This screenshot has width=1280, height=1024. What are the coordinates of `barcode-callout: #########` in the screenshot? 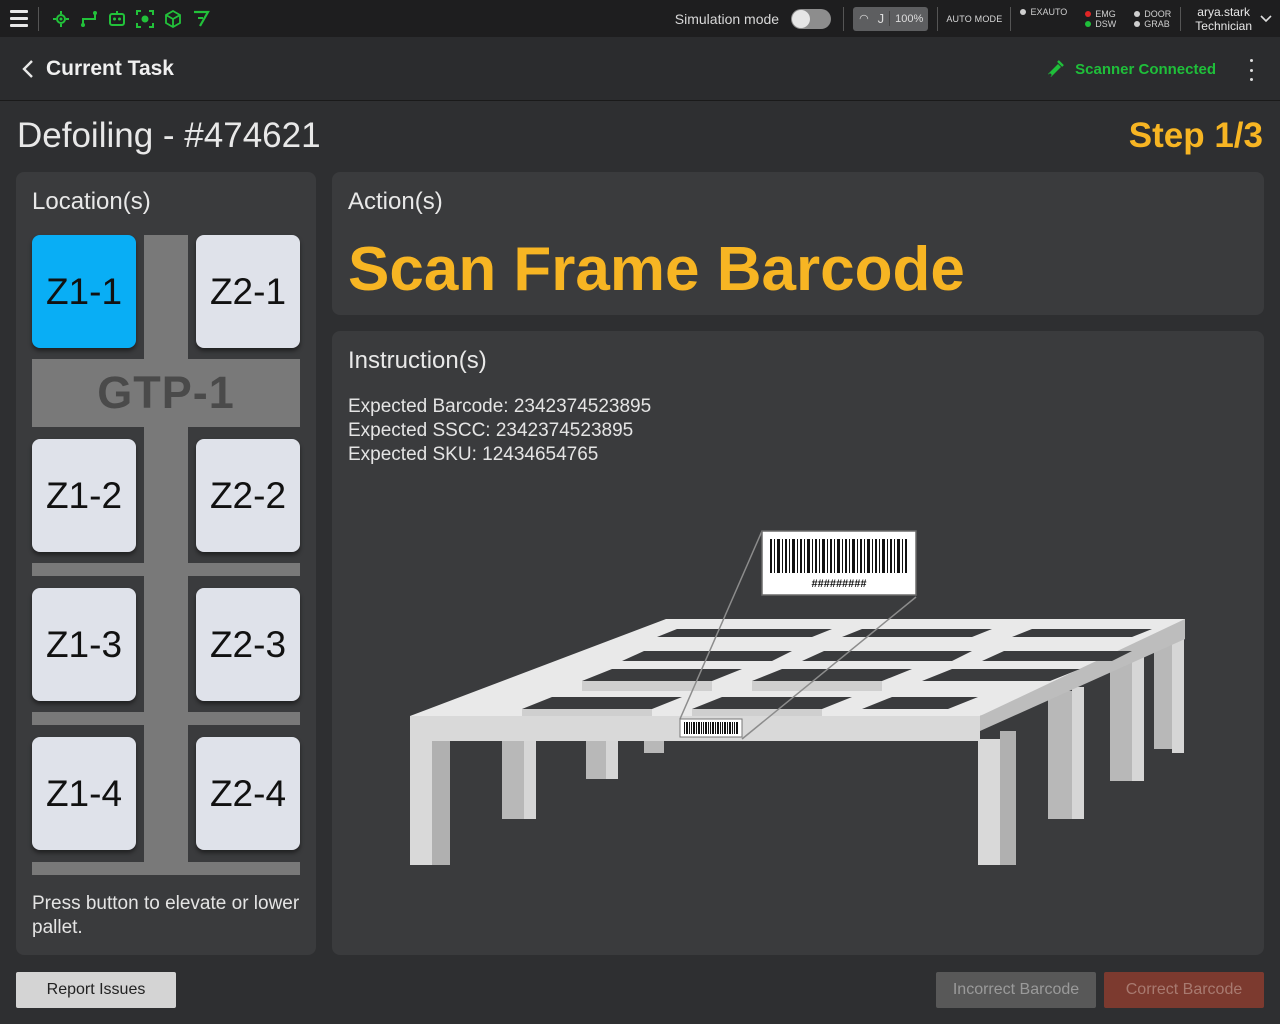 It's located at (839, 563).